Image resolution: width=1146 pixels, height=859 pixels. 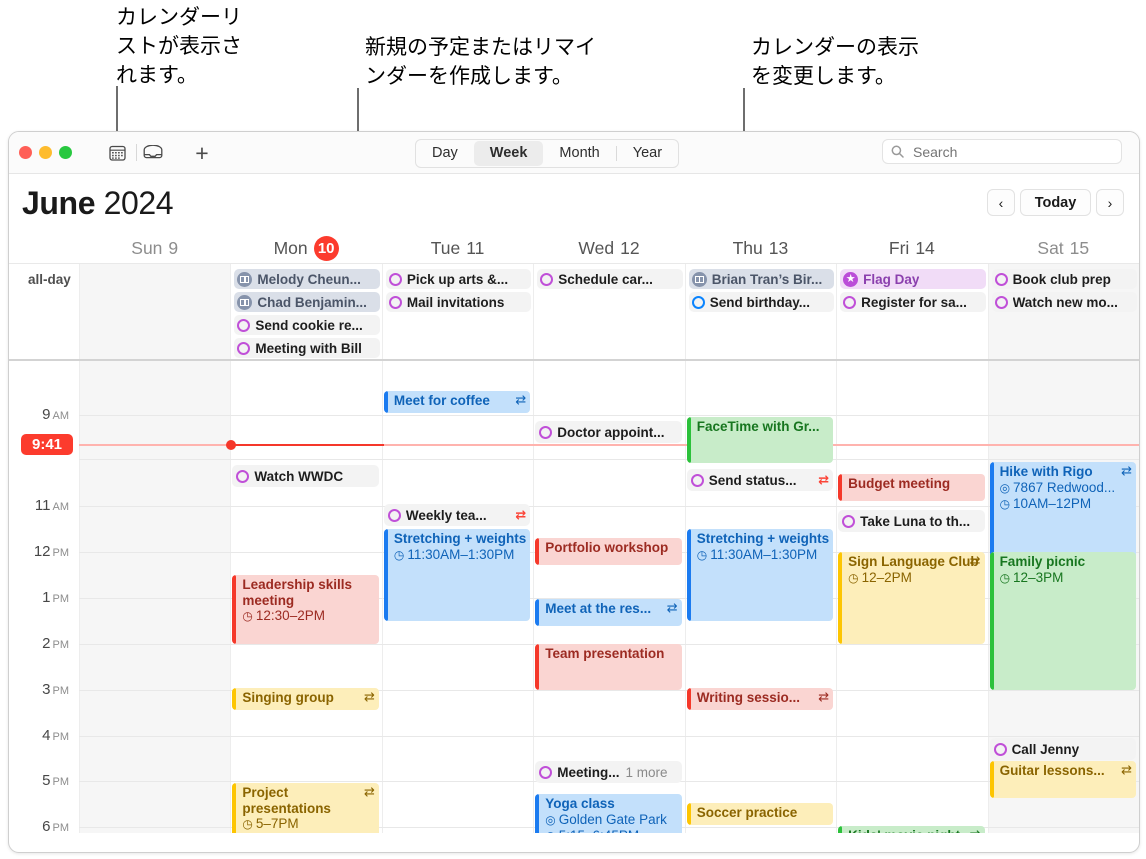 I want to click on all-day-reminder: Book club prep, so click(x=1064, y=279).